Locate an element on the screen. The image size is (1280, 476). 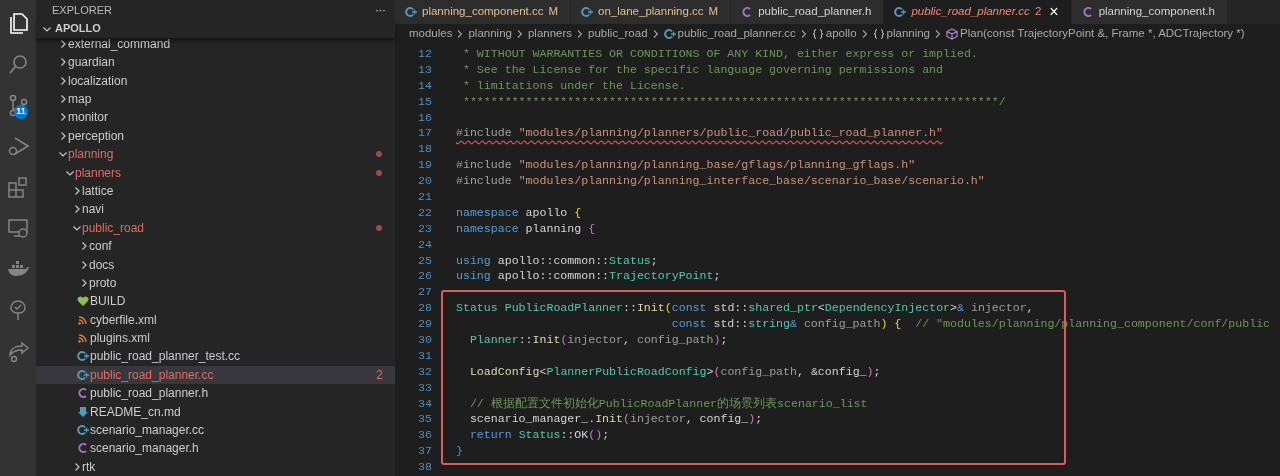
more-actions-icon: ··· is located at coordinates (380, 10).